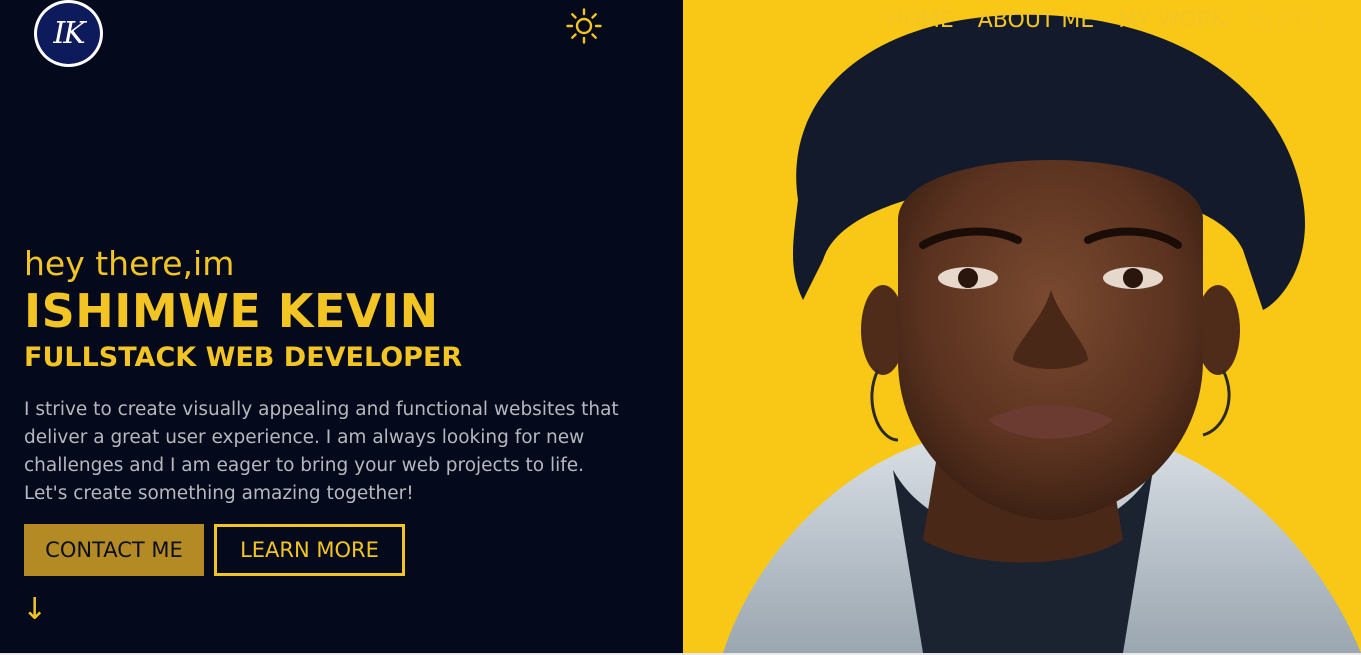  What do you see at coordinates (1106, 20) in the screenshot?
I see `main-nav: HOME ABOUT ME MY WORK BLOGS` at bounding box center [1106, 20].